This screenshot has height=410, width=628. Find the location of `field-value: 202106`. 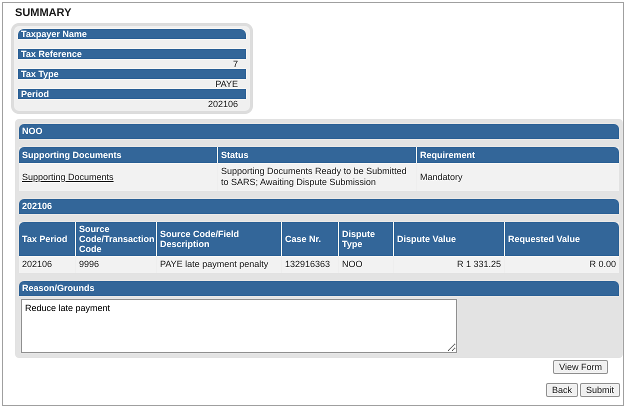

field-value: 202106 is located at coordinates (223, 104).